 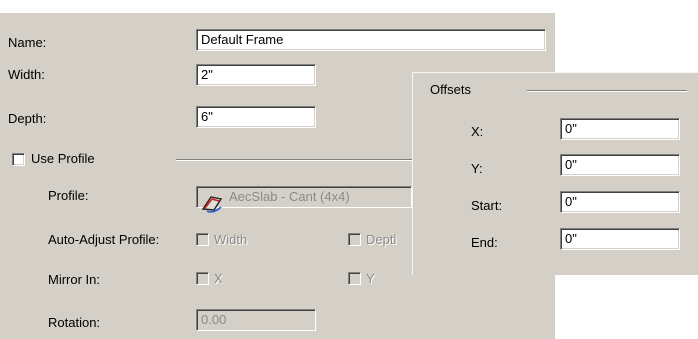 I want to click on auto-adjust-depth-checkbox, so click(x=354, y=239).